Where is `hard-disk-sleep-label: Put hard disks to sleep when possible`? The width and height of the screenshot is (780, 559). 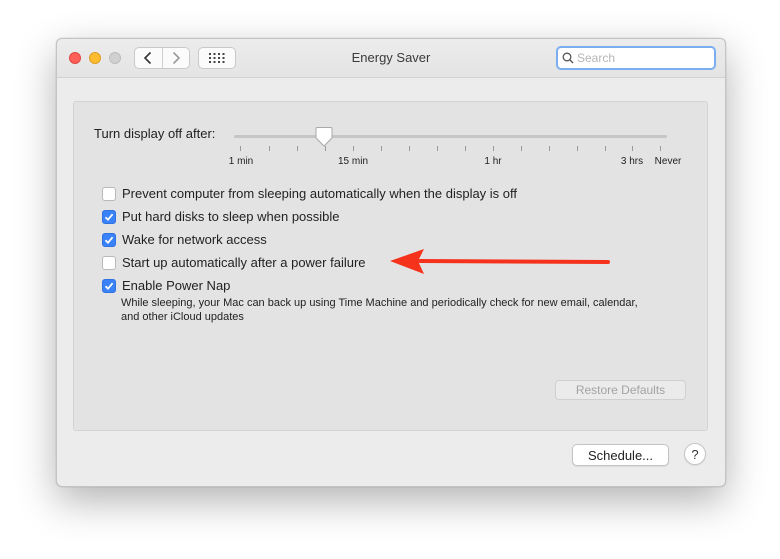 hard-disk-sleep-label: Put hard disks to sleep when possible is located at coordinates (231, 216).